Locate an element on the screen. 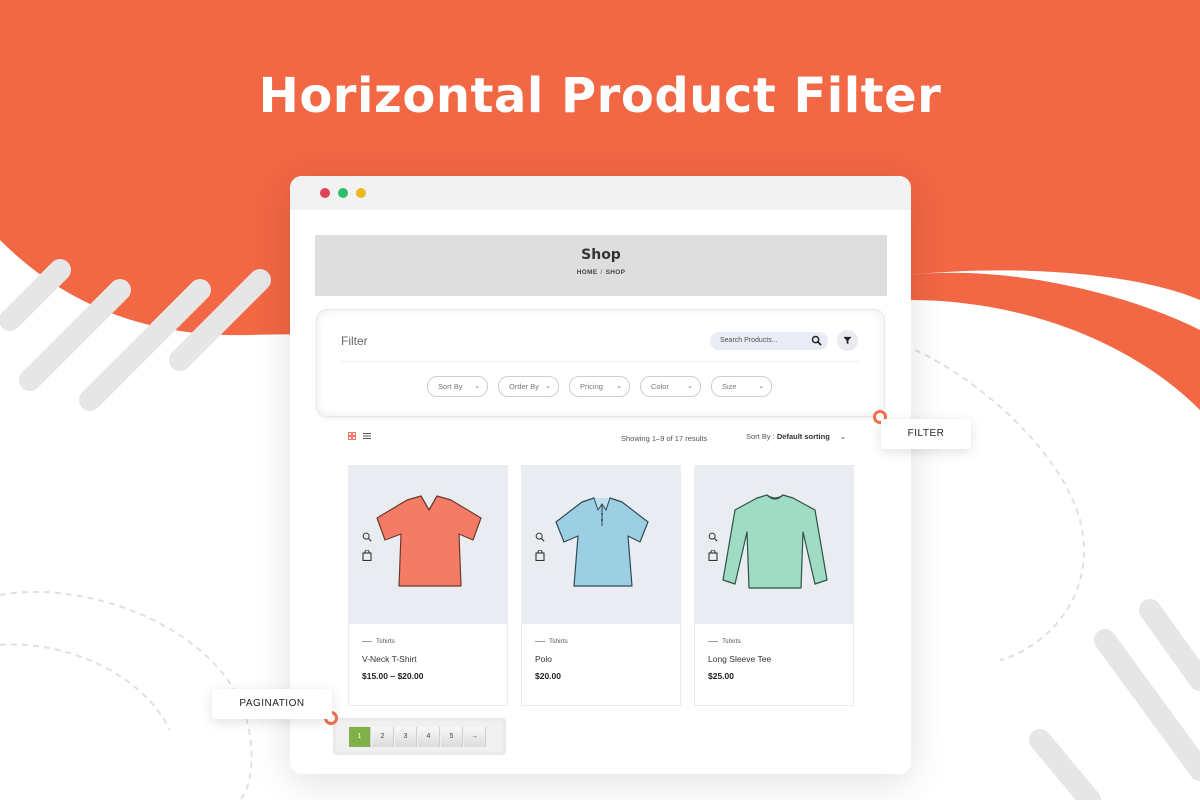 The width and height of the screenshot is (1200, 800). sort-by-dropdown: Sort By ⌄ is located at coordinates (457, 386).